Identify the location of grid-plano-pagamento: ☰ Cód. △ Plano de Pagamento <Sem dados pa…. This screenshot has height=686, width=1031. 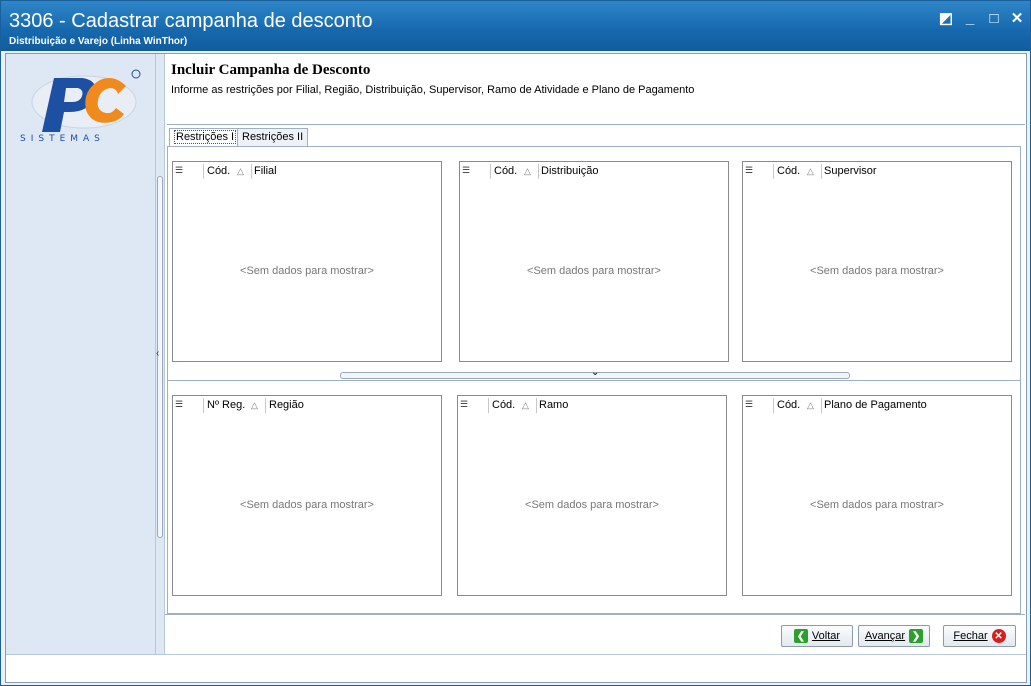
(877, 495).